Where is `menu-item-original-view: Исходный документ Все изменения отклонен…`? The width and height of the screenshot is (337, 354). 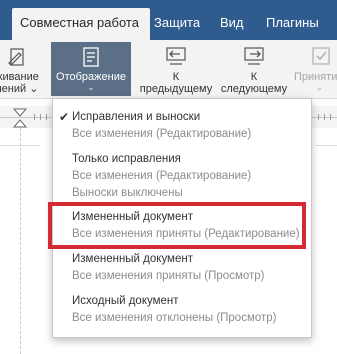 menu-item-original-view: Исходный документ Все изменения отклонен… is located at coordinates (182, 312).